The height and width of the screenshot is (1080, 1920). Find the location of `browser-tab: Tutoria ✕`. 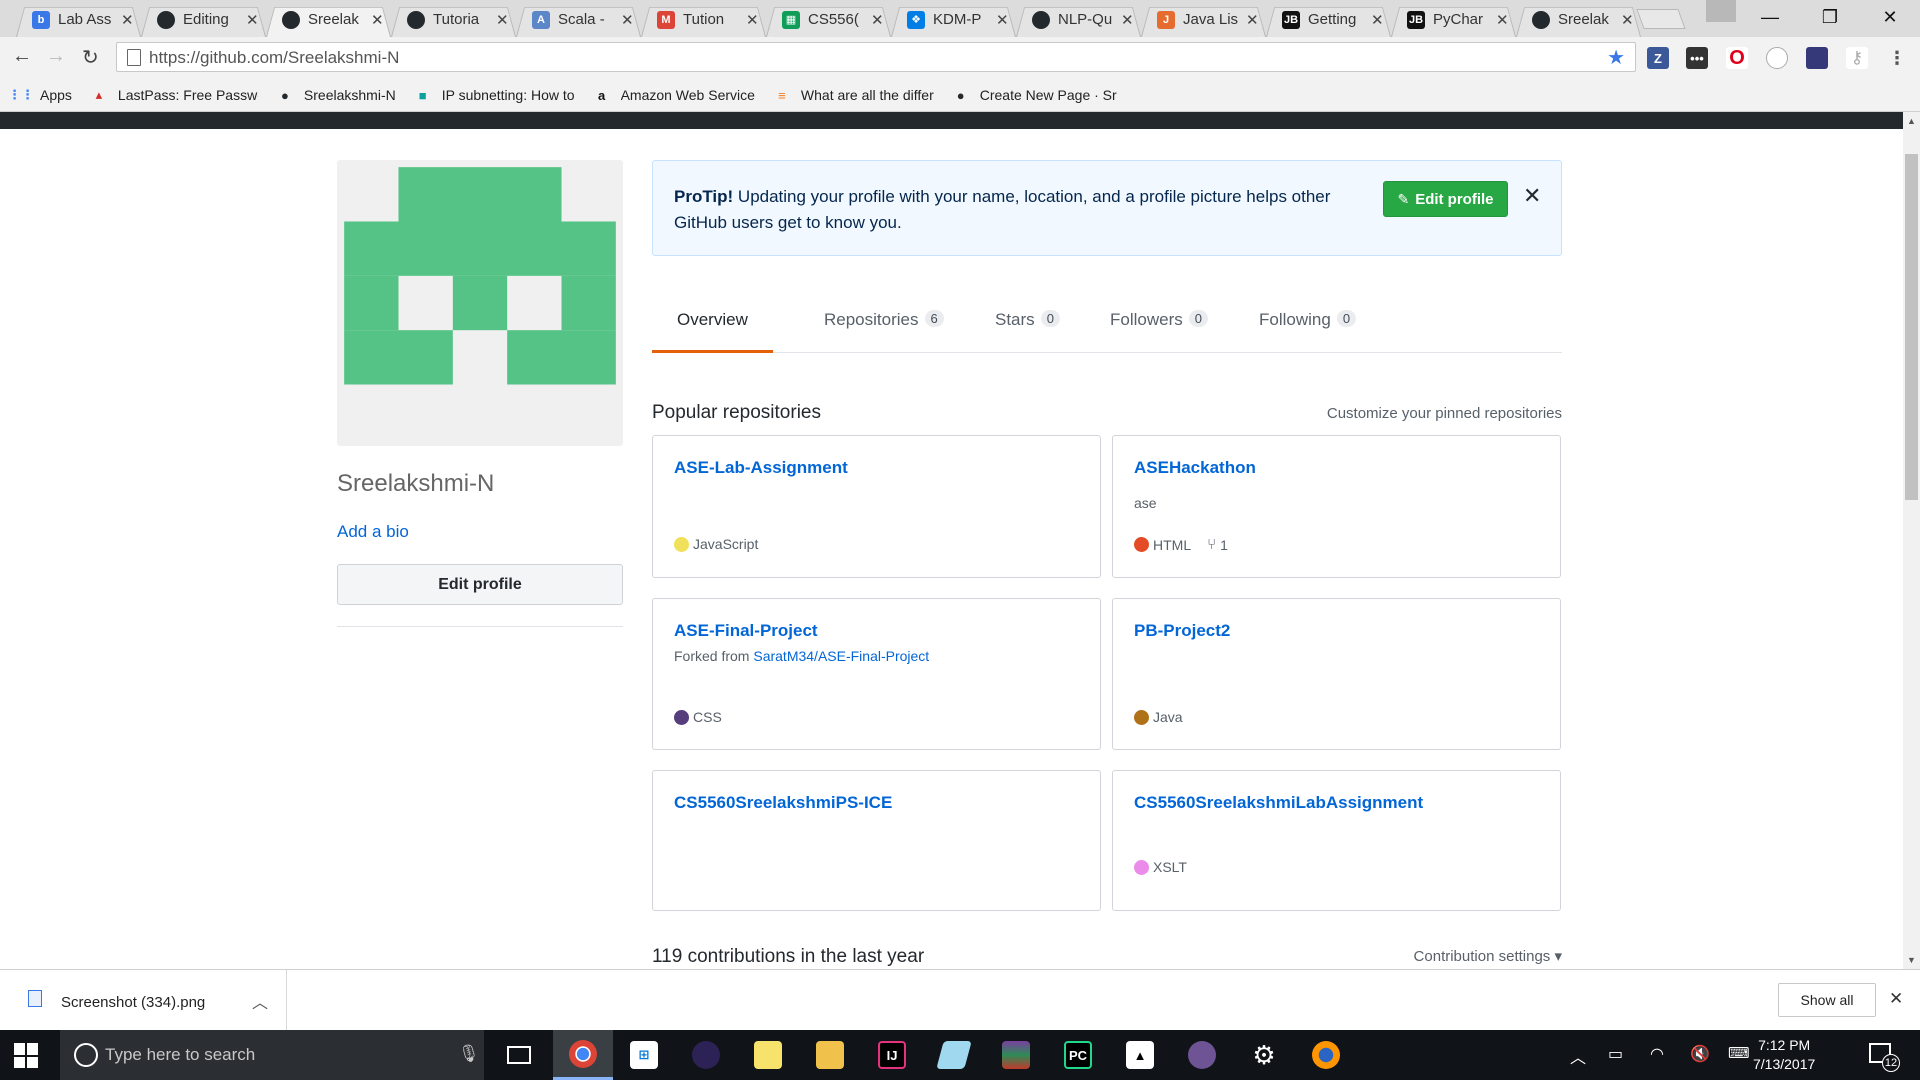

browser-tab: Tutoria ✕ is located at coordinates (453, 19).